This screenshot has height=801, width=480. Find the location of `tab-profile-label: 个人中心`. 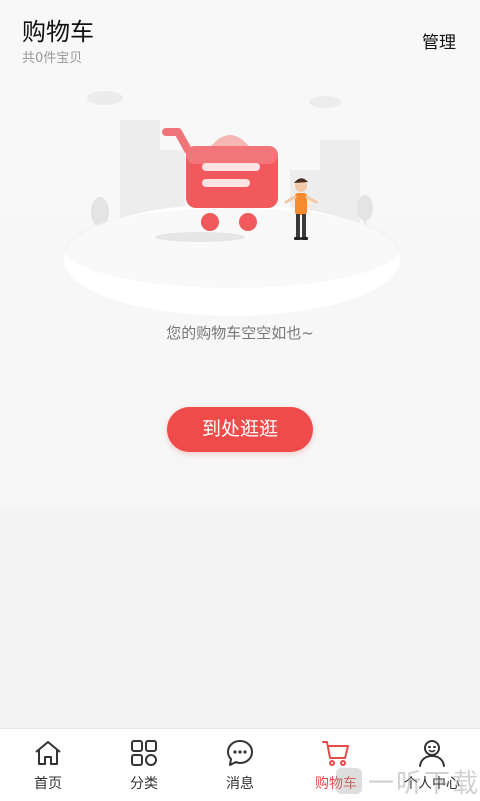

tab-profile-label: 个人中心 is located at coordinates (432, 784).